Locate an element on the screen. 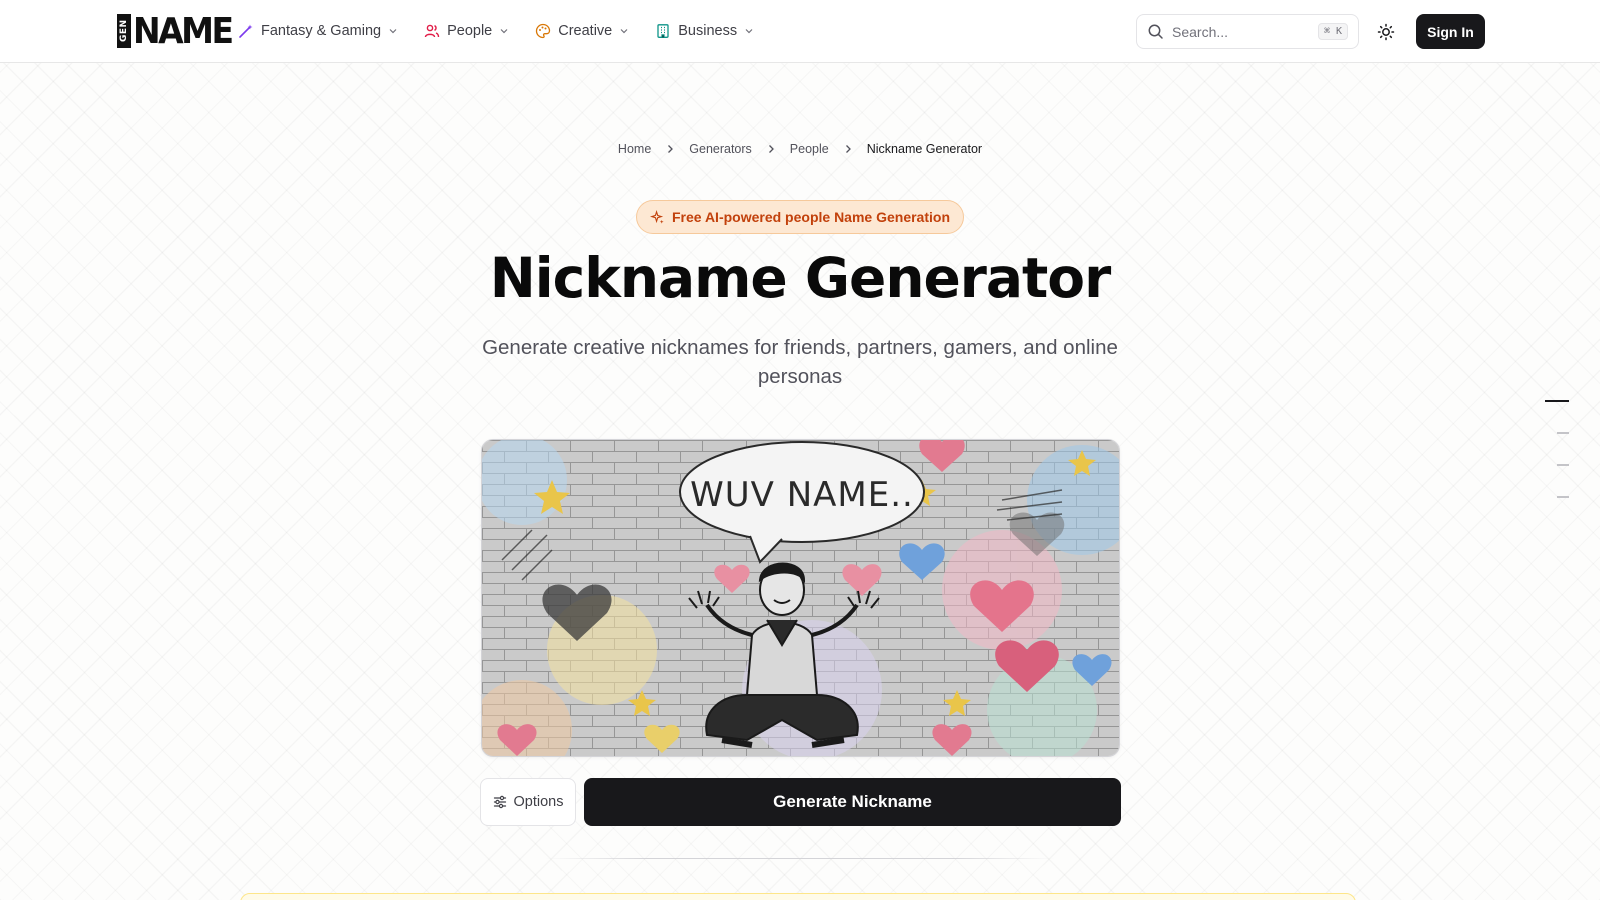 The height and width of the screenshot is (900, 1600). ai-badge-label: Free AI-powered people Name Generation is located at coordinates (811, 217).